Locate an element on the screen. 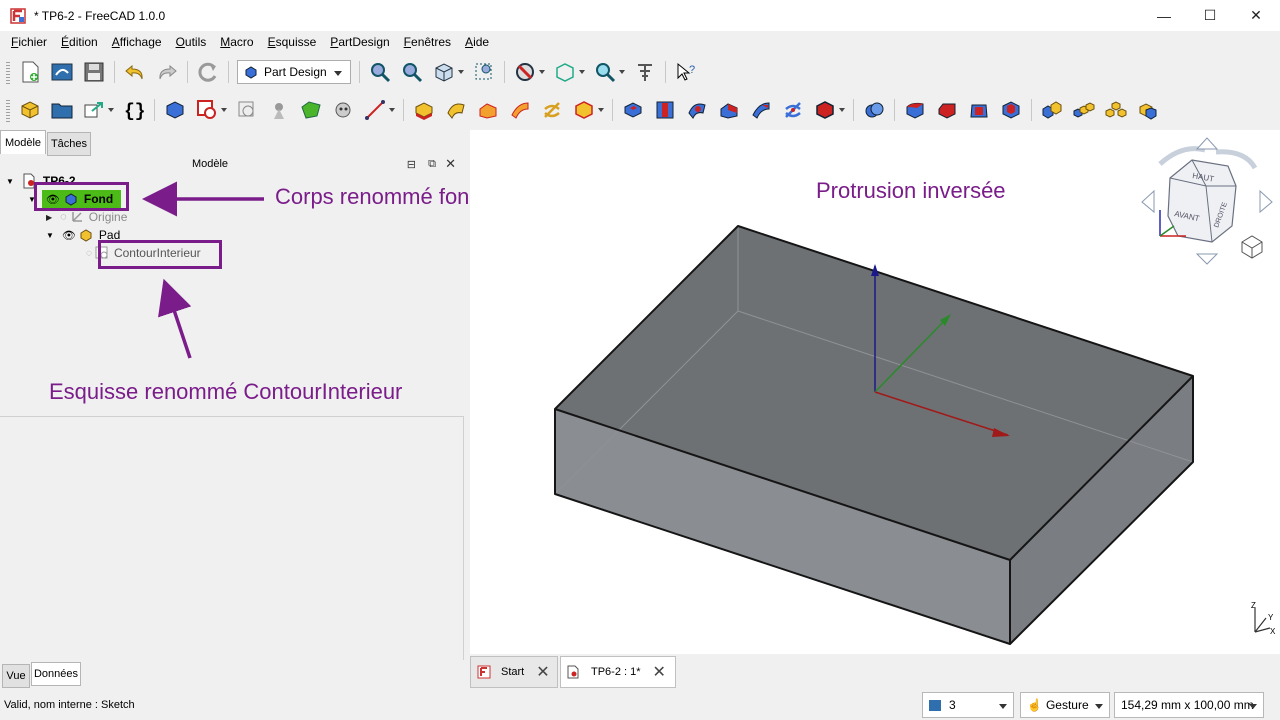 Image resolution: width=1280 pixels, height=720 pixels. tab-start-label: Start is located at coordinates (513, 672).